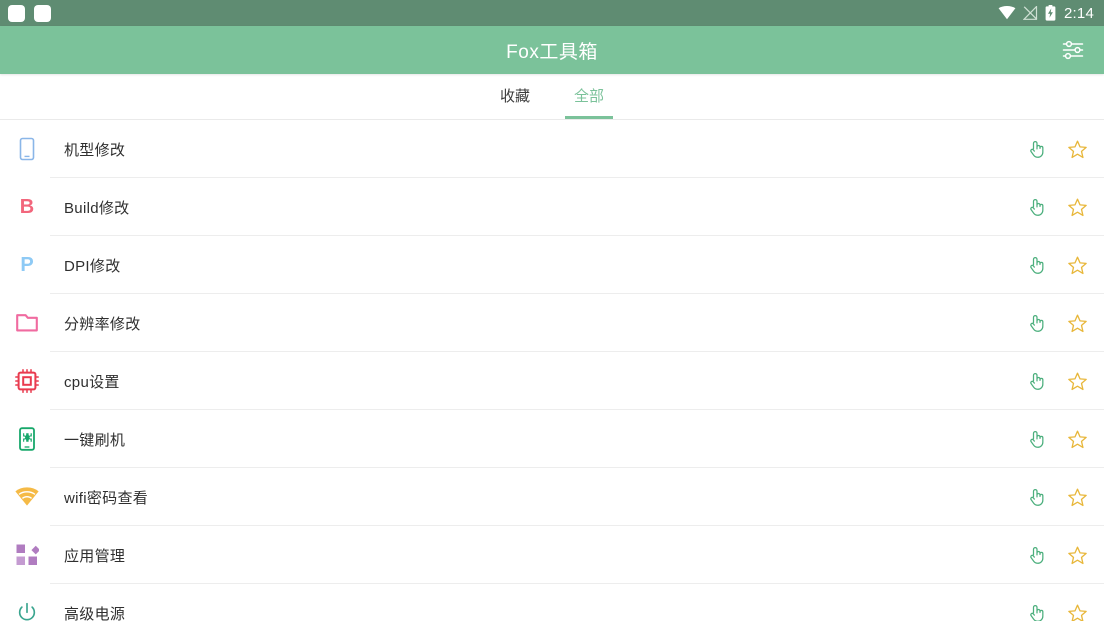 This screenshot has height=621, width=1104. Describe the element at coordinates (27, 497) in the screenshot. I see `wifi-password-icon` at that location.